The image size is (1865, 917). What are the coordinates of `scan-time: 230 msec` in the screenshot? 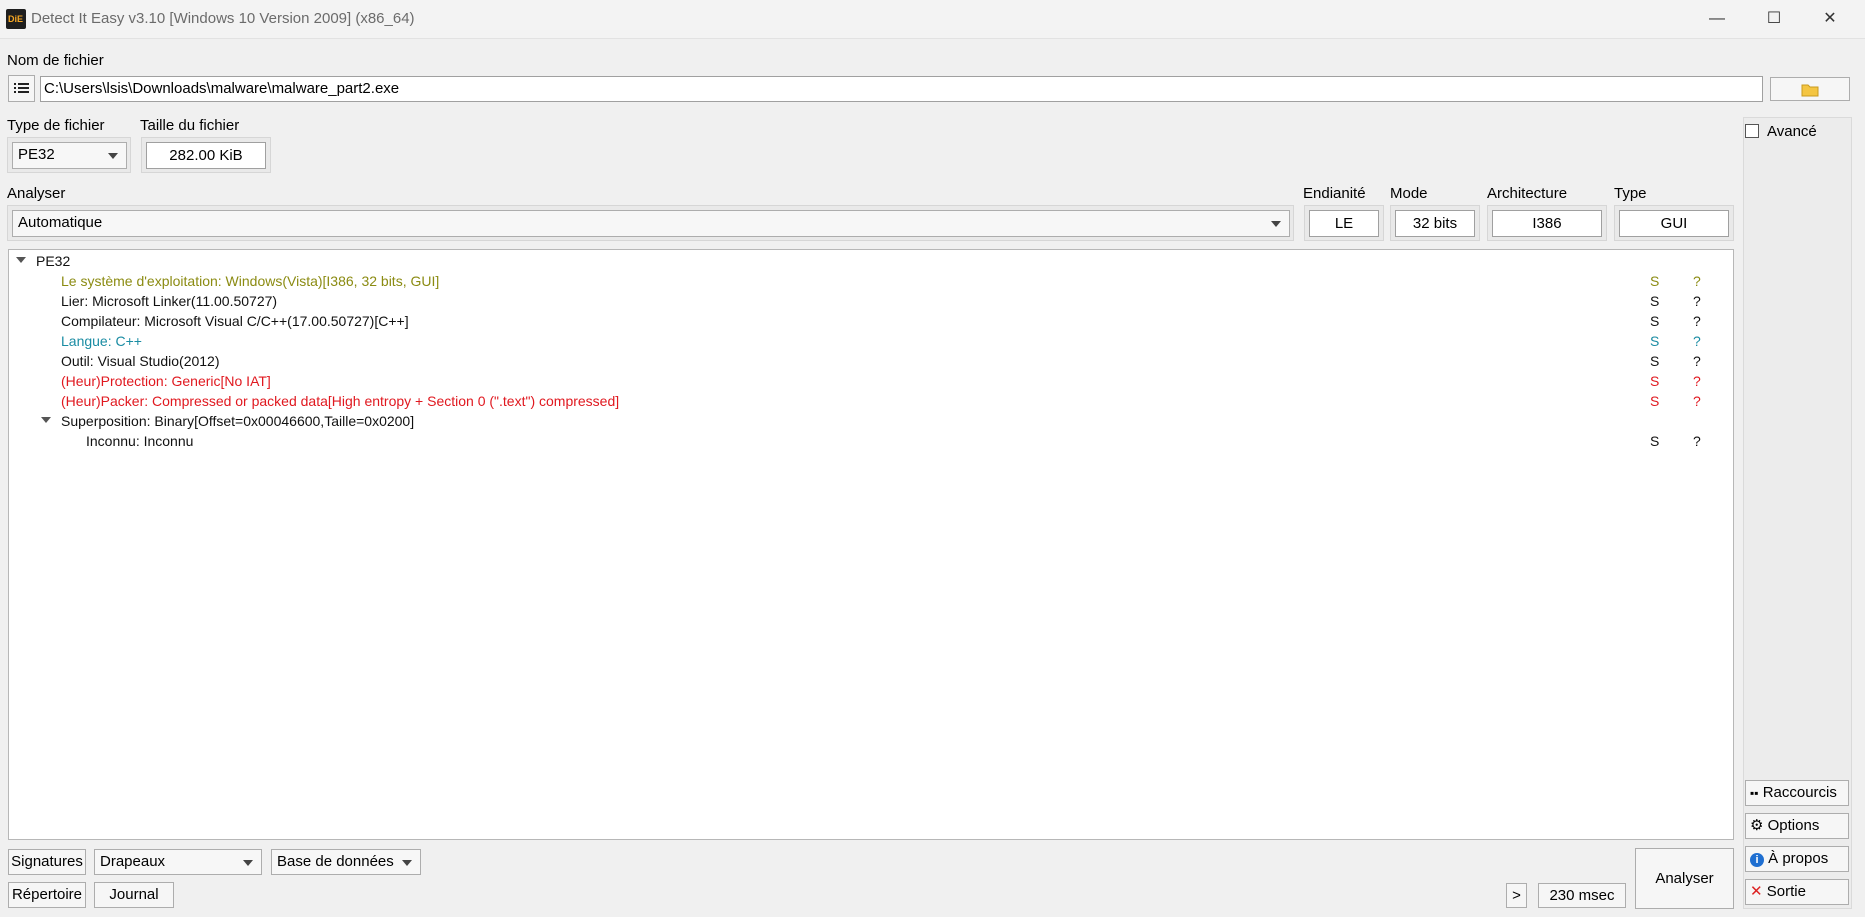 It's located at (1582, 895).